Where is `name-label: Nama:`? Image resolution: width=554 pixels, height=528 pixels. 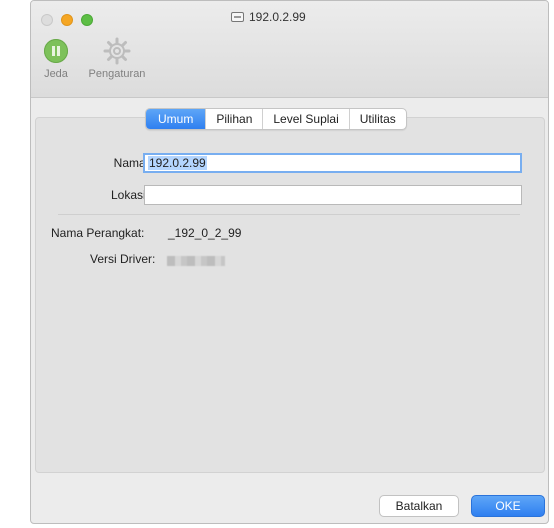 name-label: Nama: is located at coordinates (131, 163).